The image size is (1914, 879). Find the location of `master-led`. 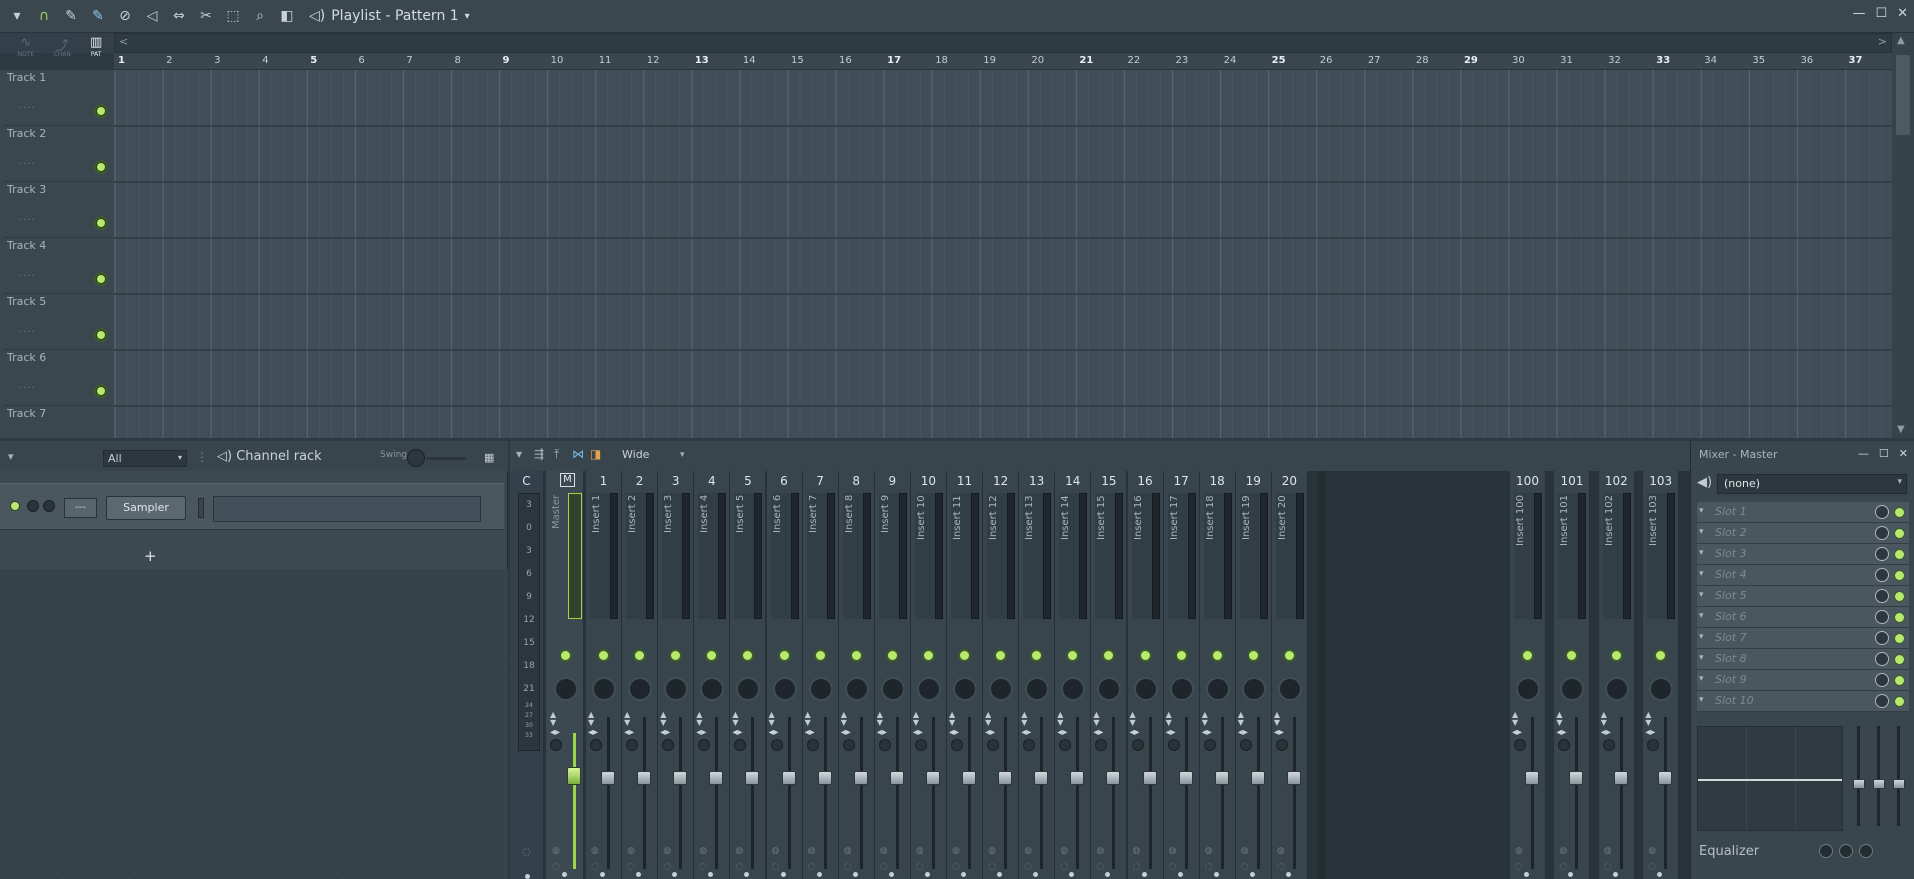

master-led is located at coordinates (565, 655).